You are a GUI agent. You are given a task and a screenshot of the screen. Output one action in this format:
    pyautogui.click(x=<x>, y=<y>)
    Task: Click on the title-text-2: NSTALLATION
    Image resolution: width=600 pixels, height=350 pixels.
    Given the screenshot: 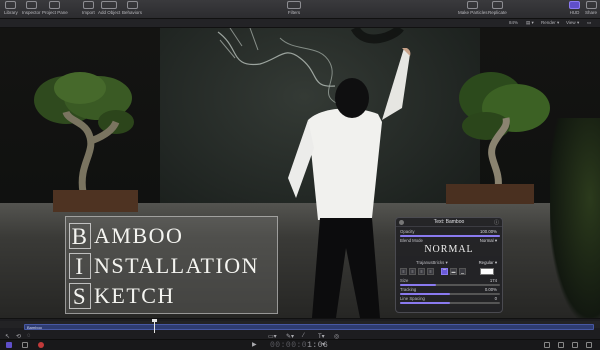 What is the action you would take?
    pyautogui.click(x=177, y=265)
    